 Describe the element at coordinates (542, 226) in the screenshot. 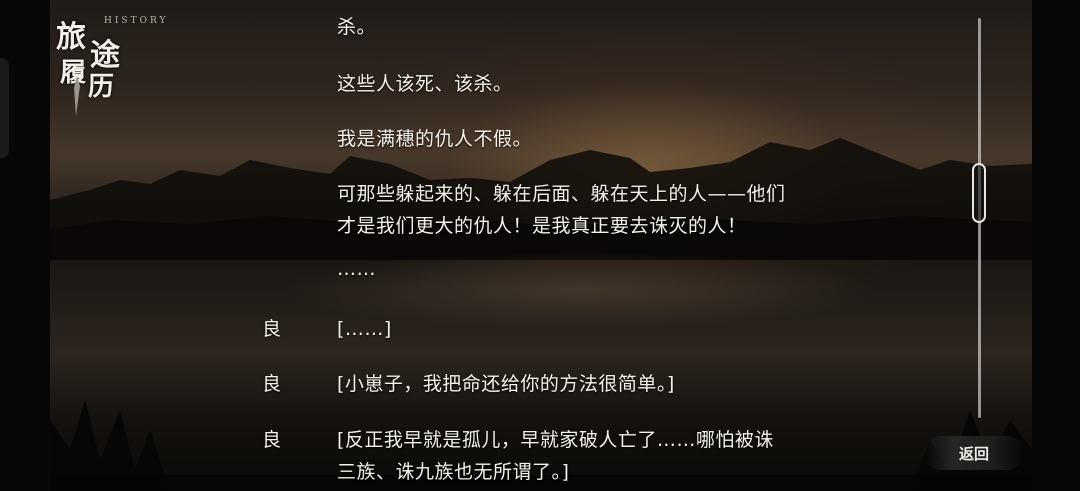

I see `log-line: 才是我们更大的仇人！是我真正要去诛灭的人！` at that location.